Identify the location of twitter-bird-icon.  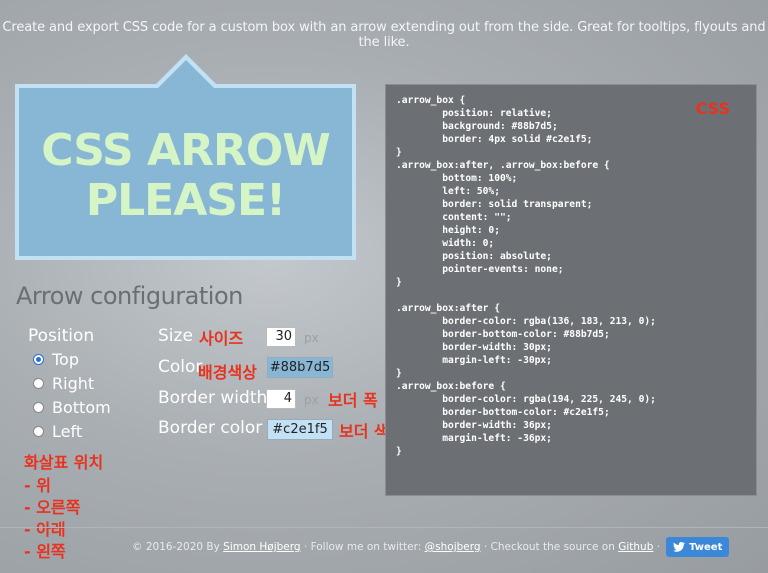
(679, 547).